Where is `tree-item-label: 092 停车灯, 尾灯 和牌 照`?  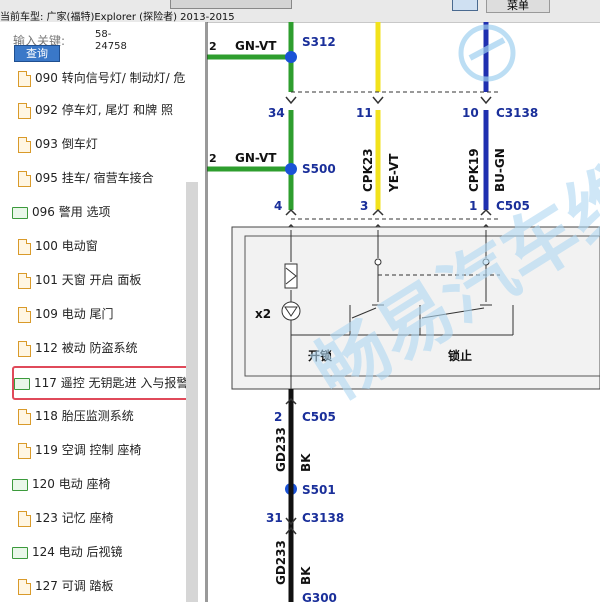
tree-item-label: 092 停车灯, 尾灯 和牌 照 is located at coordinates (104, 110).